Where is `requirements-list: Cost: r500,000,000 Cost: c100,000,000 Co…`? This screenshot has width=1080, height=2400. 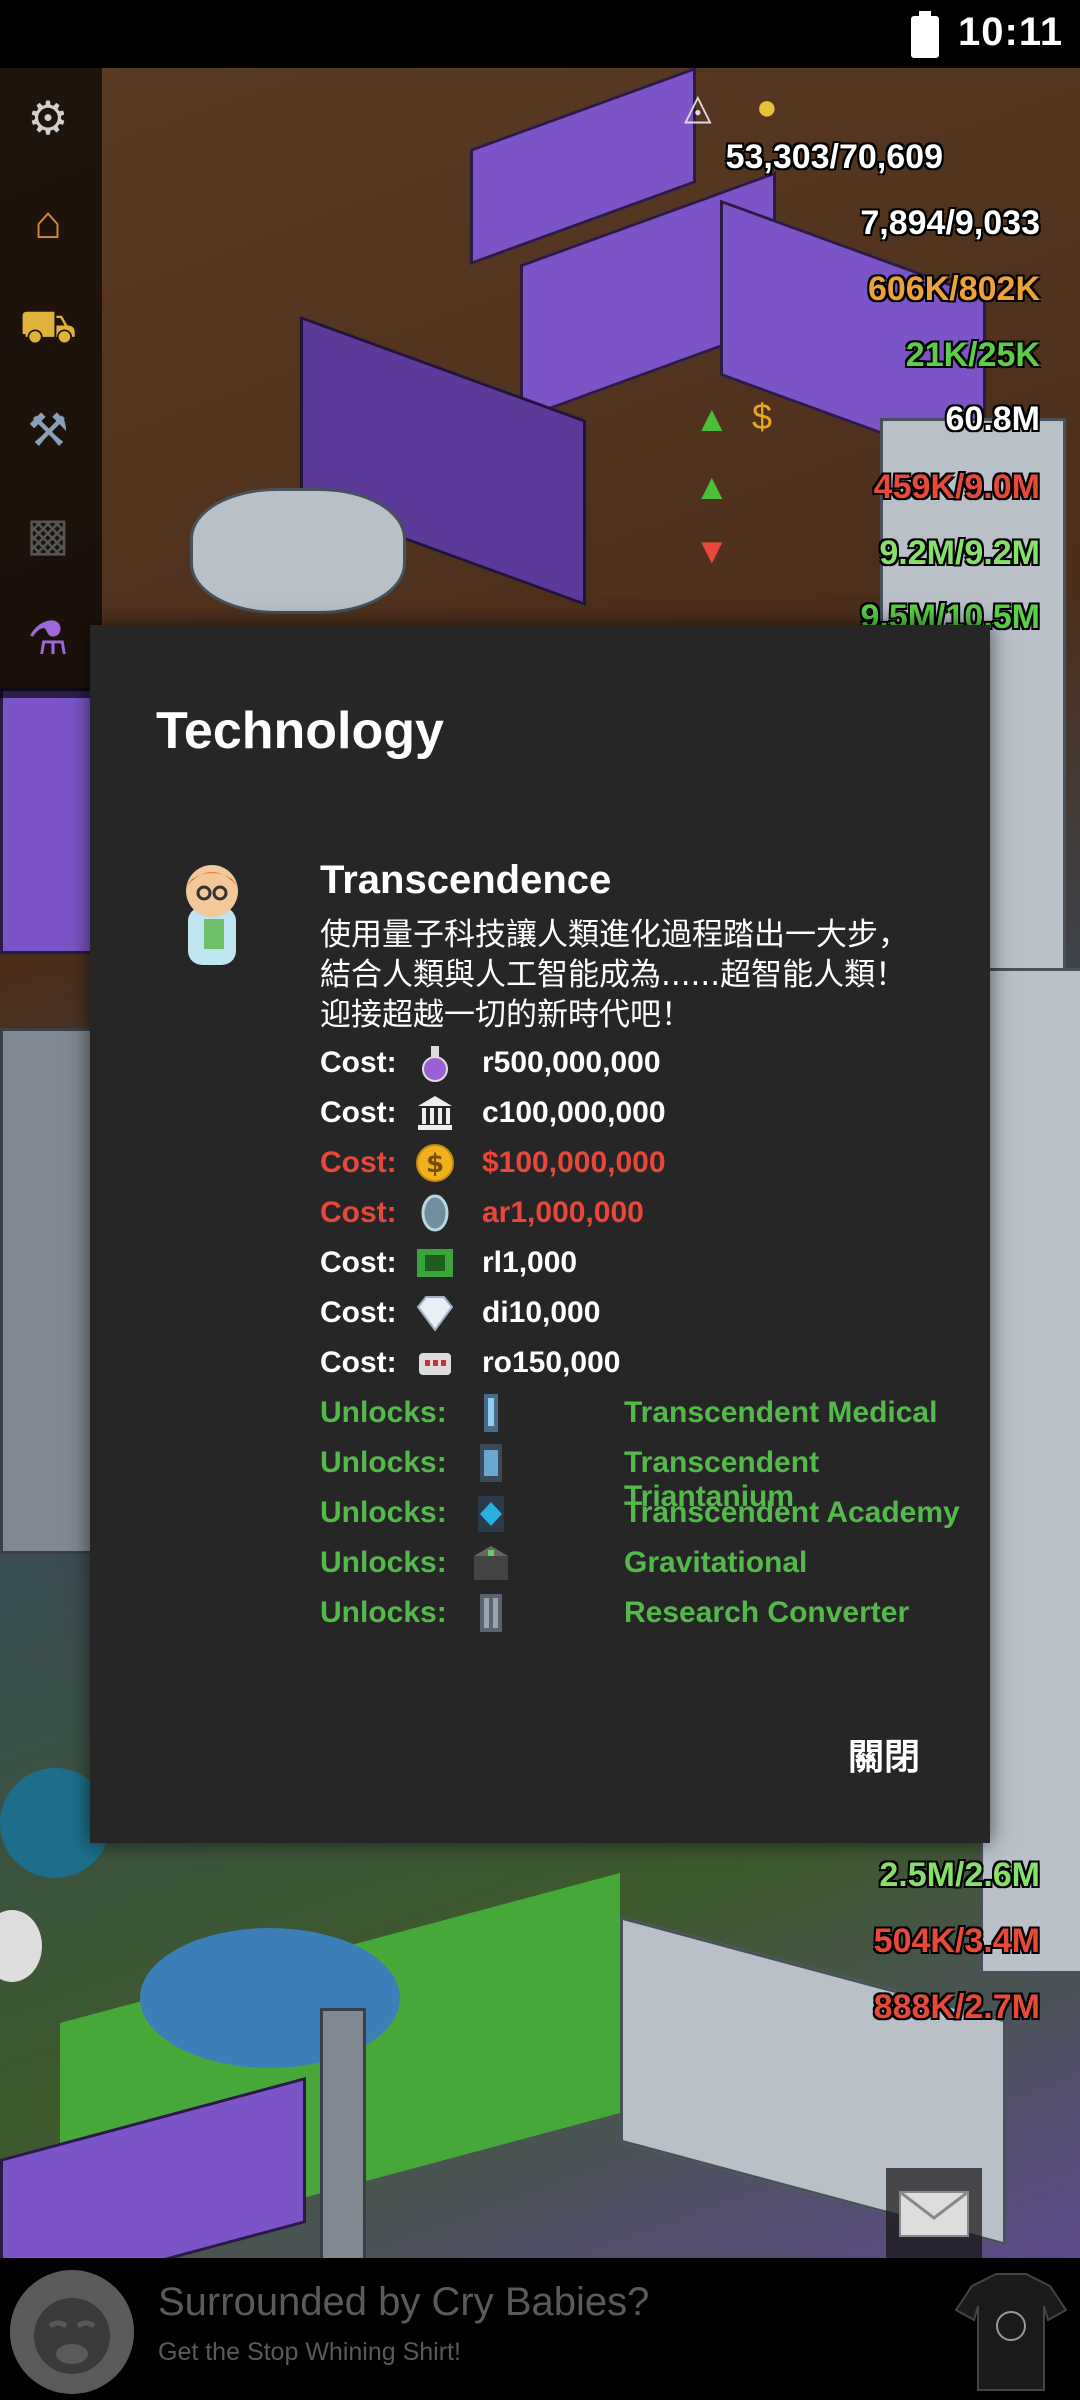
requirements-list: Cost: r500,000,000 Cost: c100,000,000 Co… is located at coordinates (640, 1338).